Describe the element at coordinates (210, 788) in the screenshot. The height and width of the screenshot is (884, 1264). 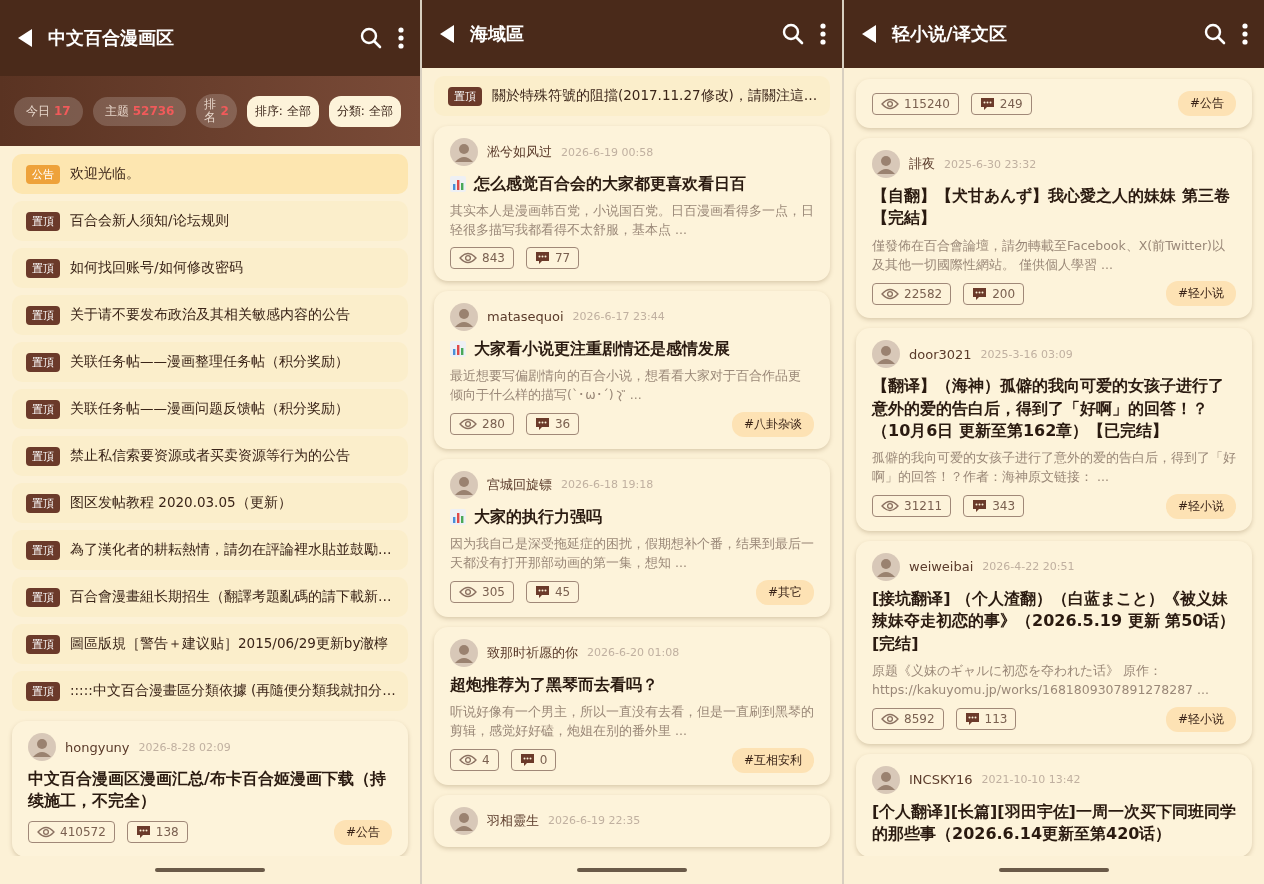
I see `post-card: hongyuny 2026-8-28 02:09 中文百合漫画区漫画汇总/布卡百合姬漫画下载（持续施工，不完全） 410572 138 #公告` at that location.